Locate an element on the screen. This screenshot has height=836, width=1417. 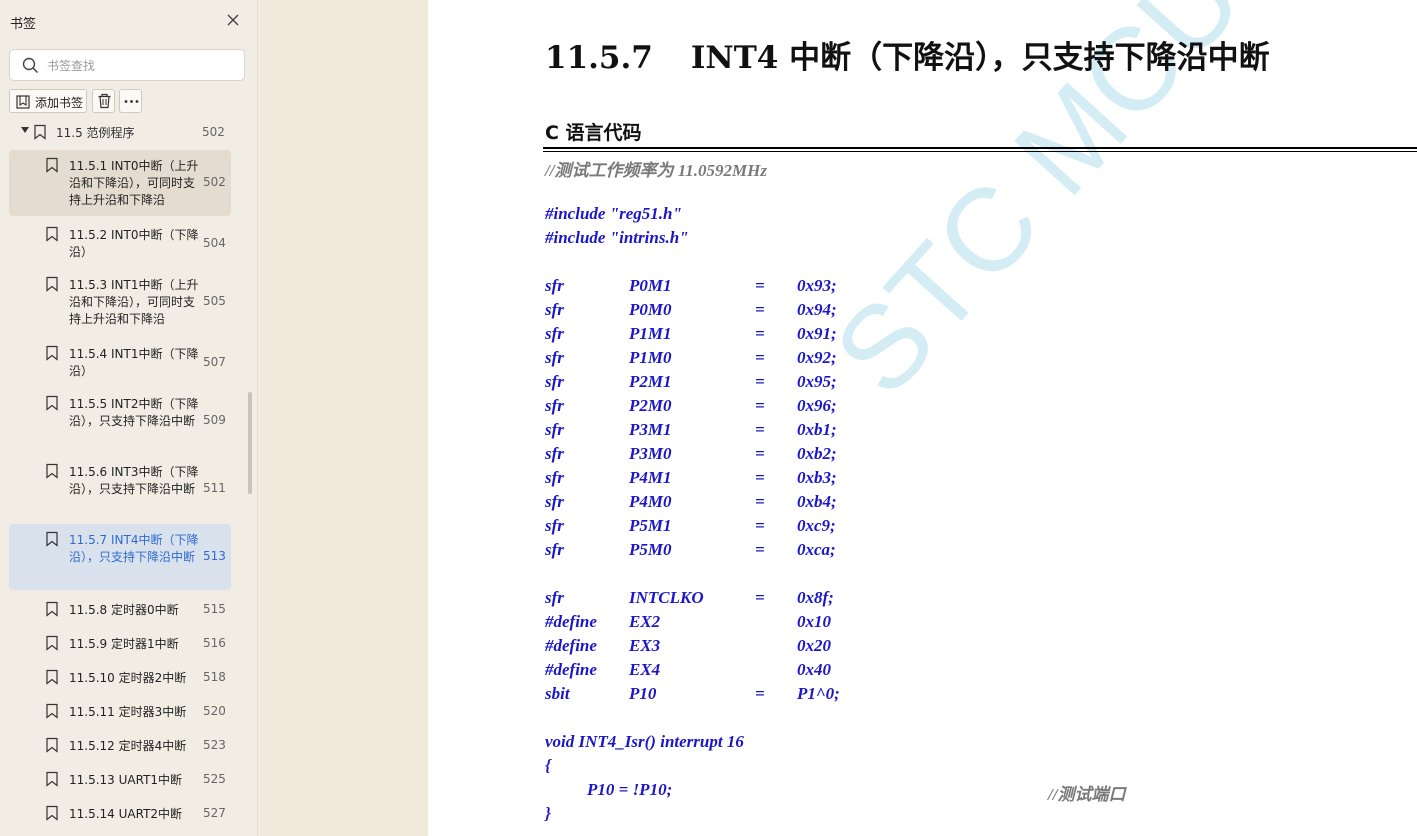
code-value: 0x20 is located at coordinates (814, 645).